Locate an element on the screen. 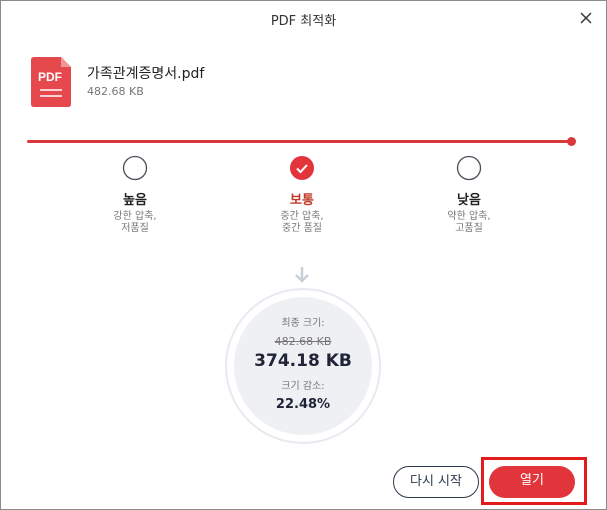  pdf-file-icon: PDF is located at coordinates (51, 82).